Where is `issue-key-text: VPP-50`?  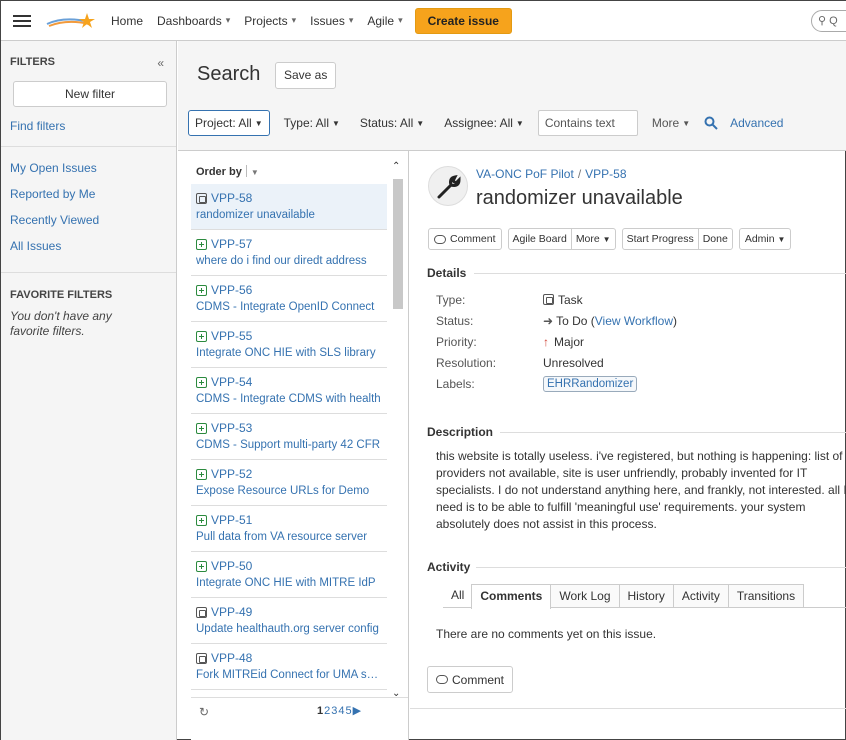 issue-key-text: VPP-50 is located at coordinates (231, 566).